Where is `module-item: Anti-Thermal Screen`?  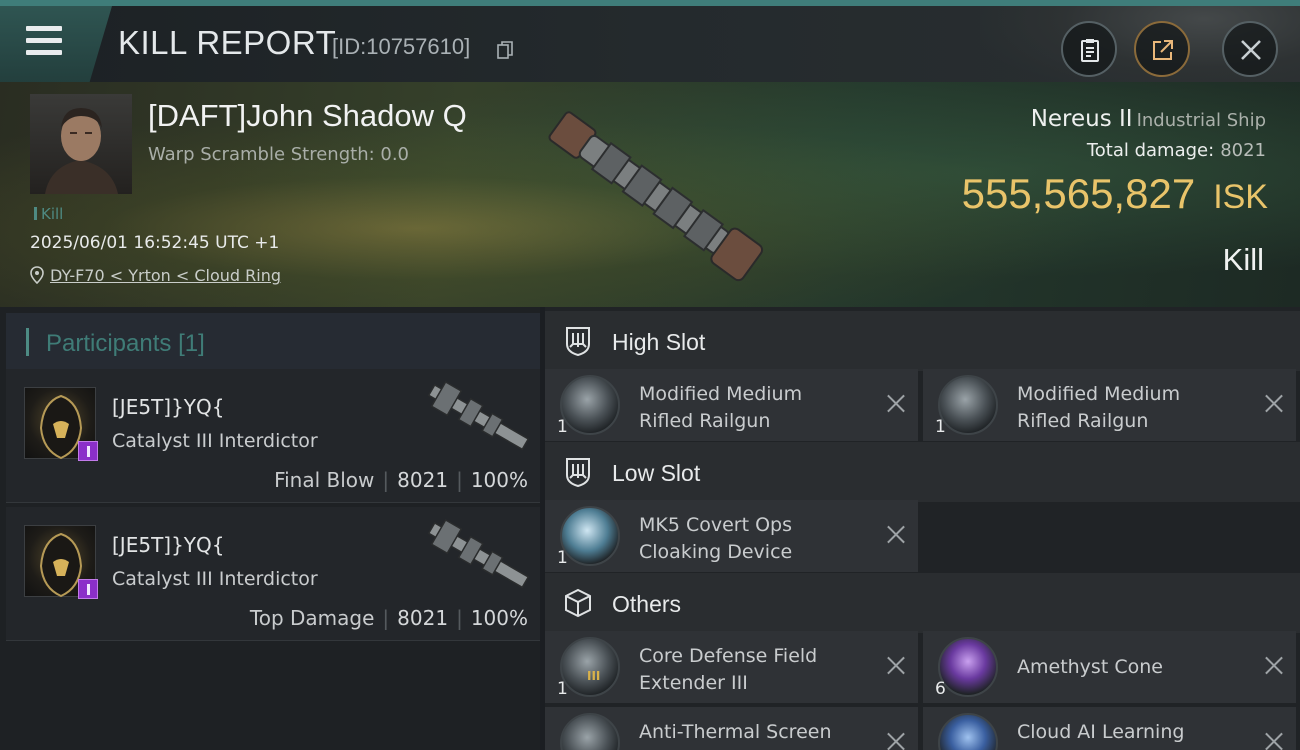 module-item: Anti-Thermal Screen is located at coordinates (731, 728).